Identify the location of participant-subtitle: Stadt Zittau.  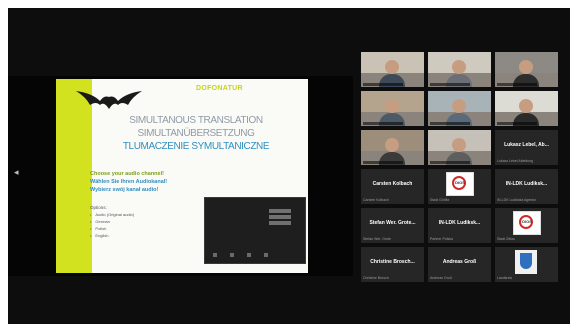
(506, 239).